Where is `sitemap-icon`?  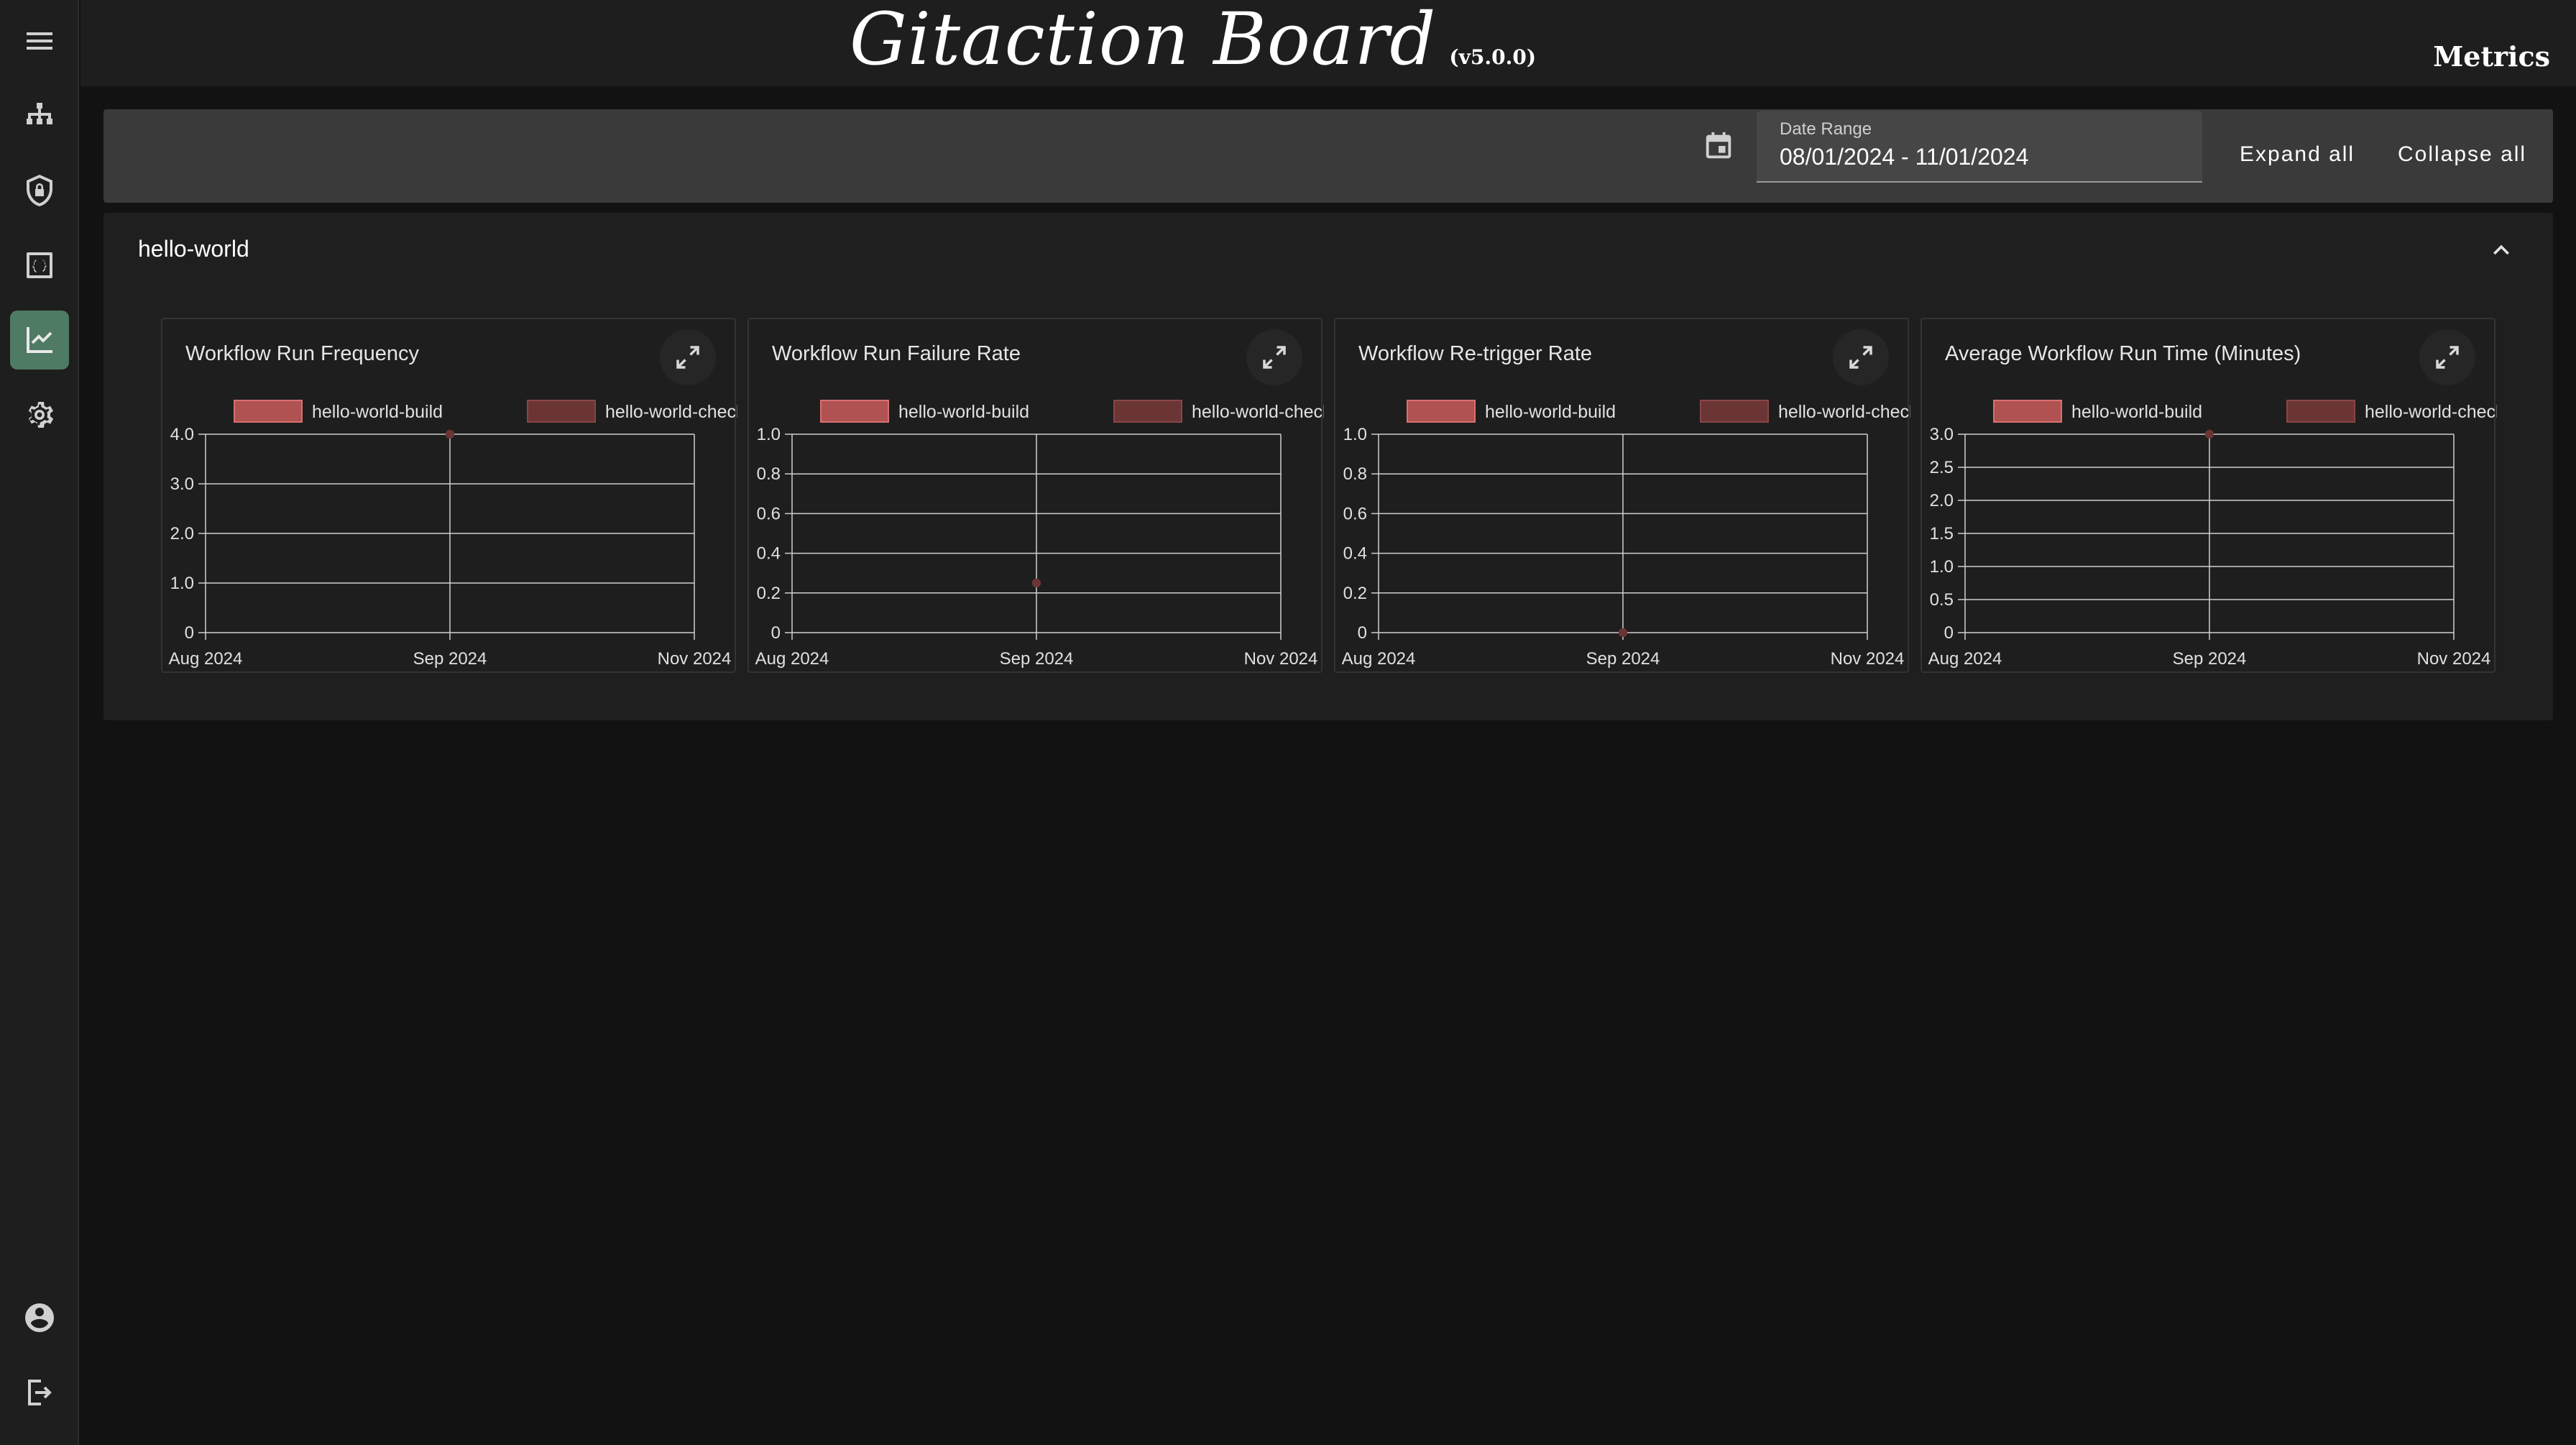 sitemap-icon is located at coordinates (39, 113).